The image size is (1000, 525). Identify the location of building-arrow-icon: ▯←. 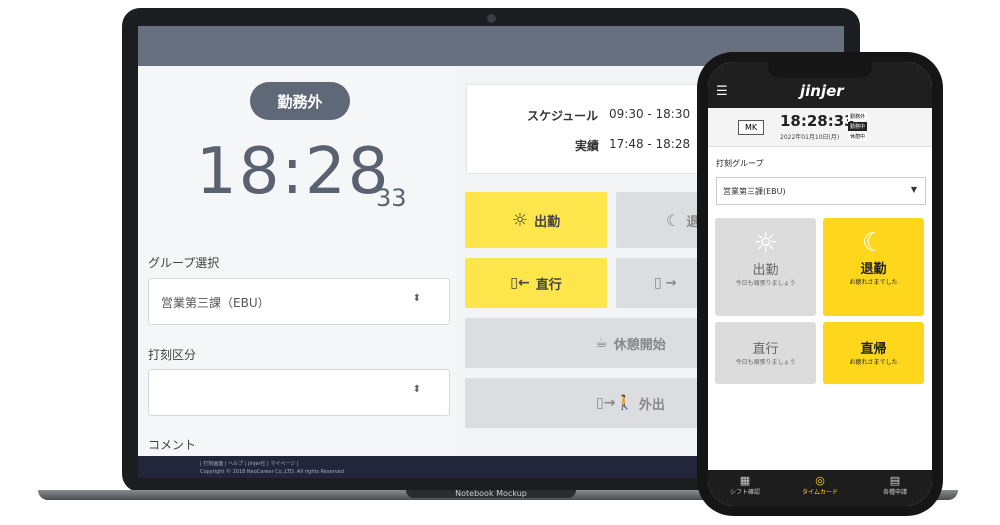
(520, 283).